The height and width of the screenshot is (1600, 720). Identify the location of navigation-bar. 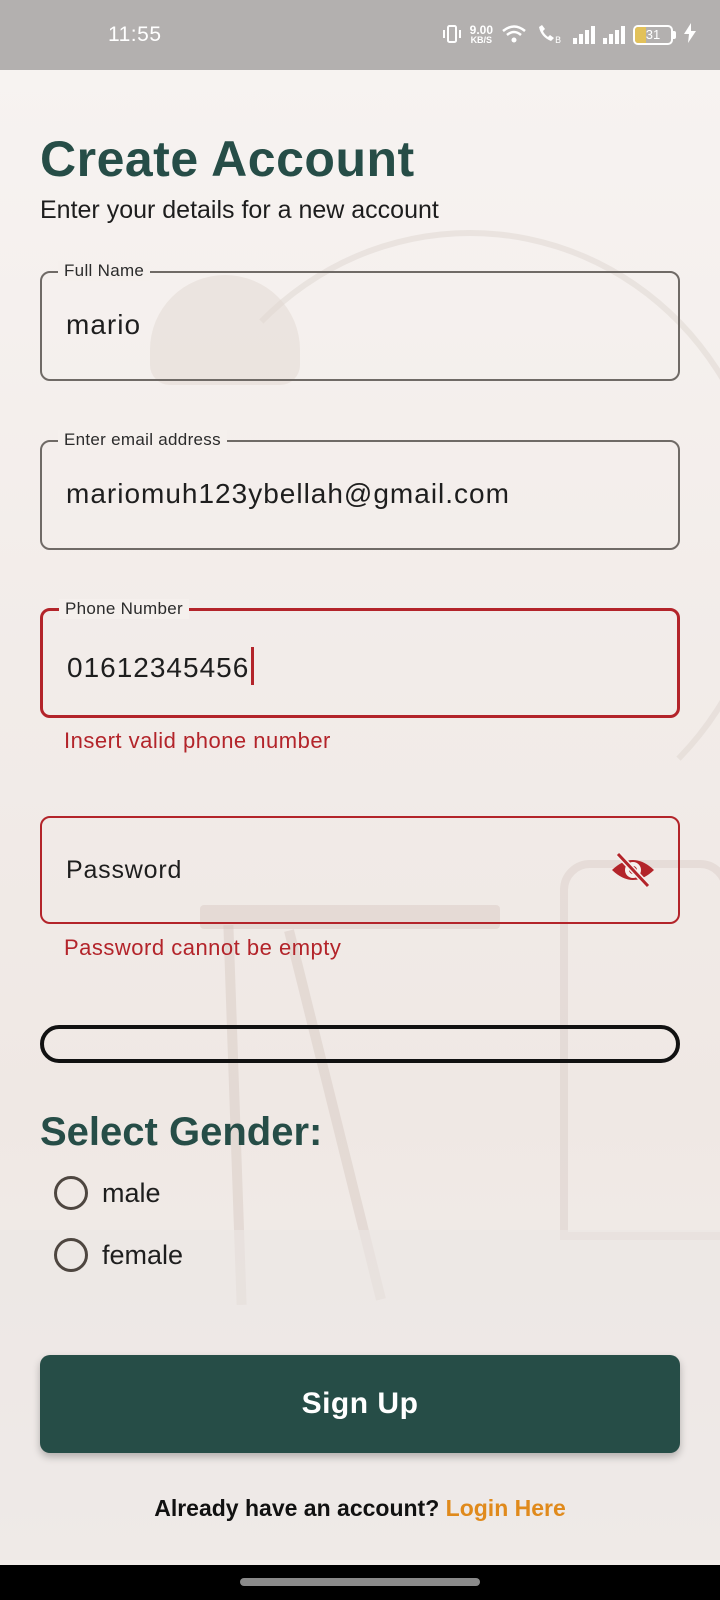
(360, 1582).